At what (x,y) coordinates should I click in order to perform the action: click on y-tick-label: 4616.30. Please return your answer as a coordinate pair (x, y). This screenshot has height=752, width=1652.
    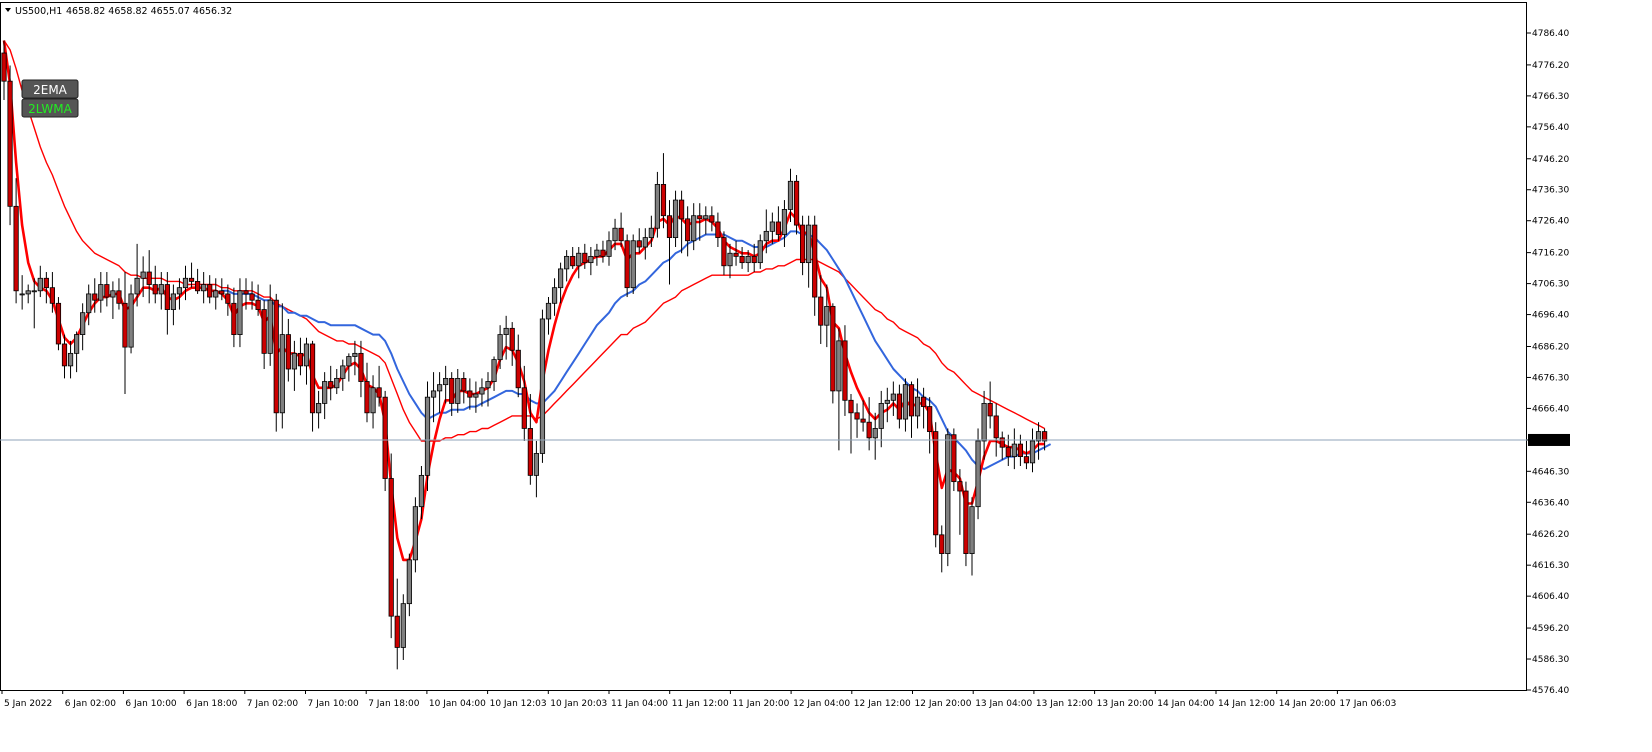
    Looking at the image, I should click on (1550, 566).